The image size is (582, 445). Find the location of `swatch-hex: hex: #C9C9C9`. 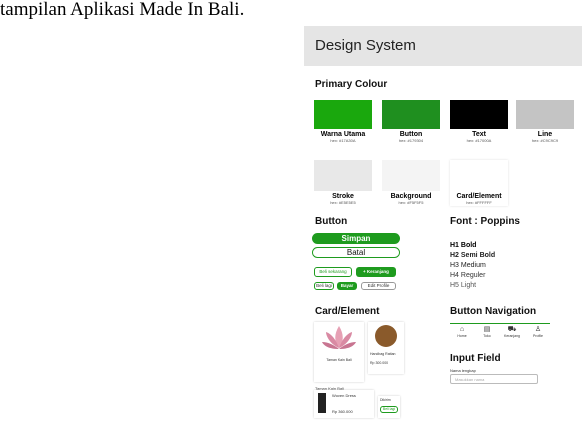

swatch-hex: hex: #C9C9C9 is located at coordinates (545, 140).